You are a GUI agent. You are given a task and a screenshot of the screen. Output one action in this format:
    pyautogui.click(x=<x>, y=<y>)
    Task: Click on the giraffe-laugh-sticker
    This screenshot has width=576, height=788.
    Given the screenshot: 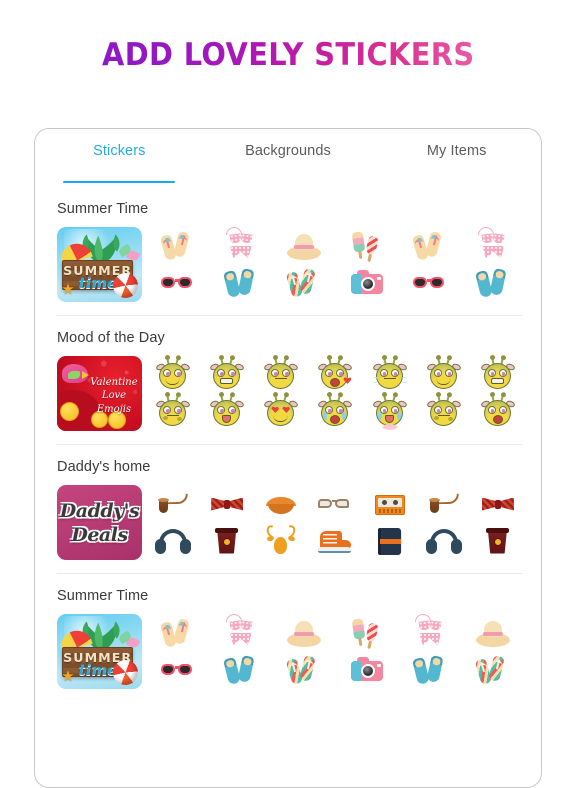 What is the action you would take?
    pyautogui.click(x=335, y=411)
    